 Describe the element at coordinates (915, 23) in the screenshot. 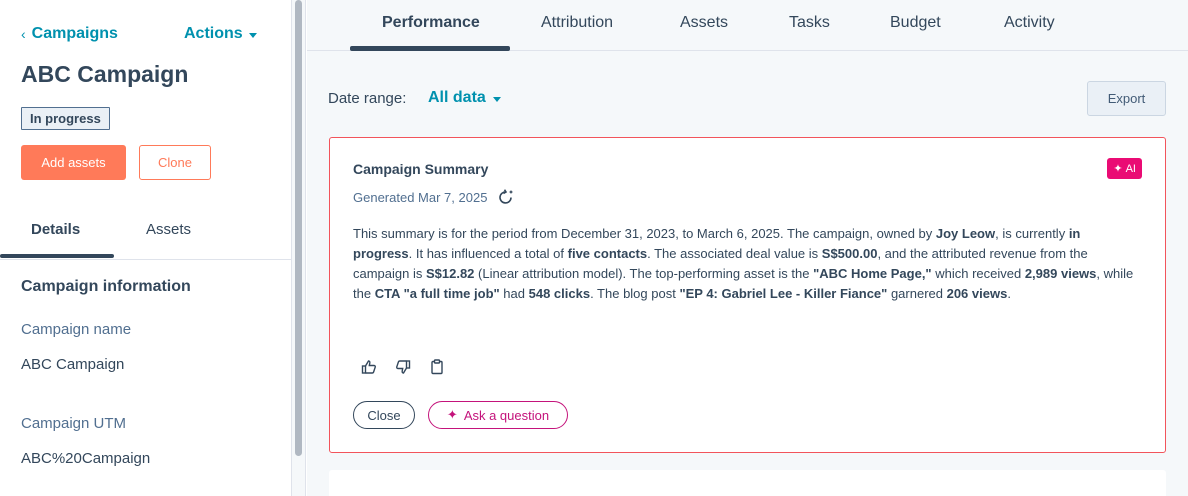

I see `tab-budget: Budget` at that location.